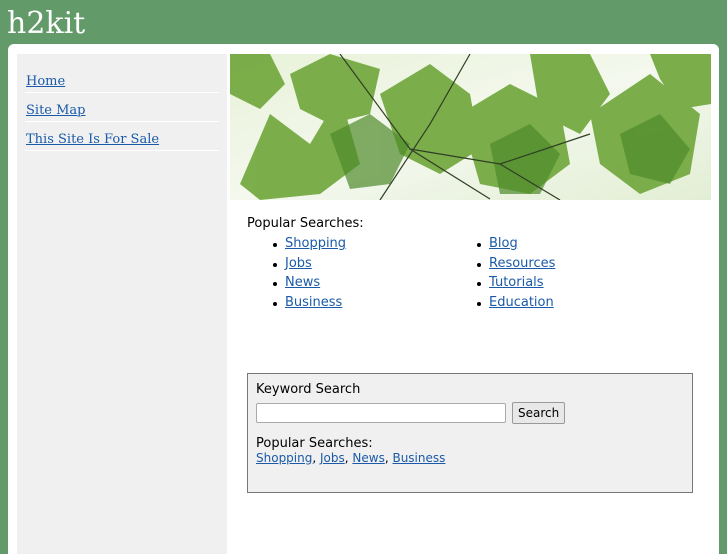  What do you see at coordinates (349, 285) in the screenshot?
I see `list-item: News` at bounding box center [349, 285].